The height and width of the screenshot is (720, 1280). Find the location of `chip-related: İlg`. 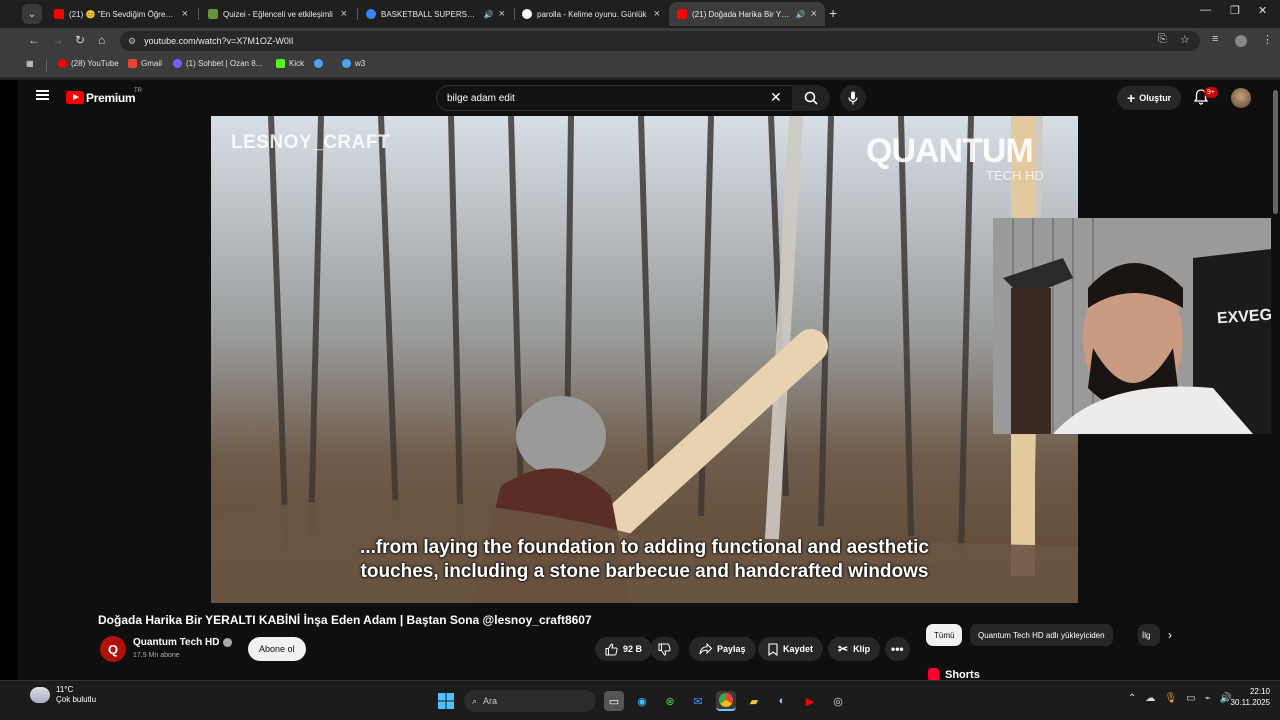

chip-related: İlg is located at coordinates (1149, 635).